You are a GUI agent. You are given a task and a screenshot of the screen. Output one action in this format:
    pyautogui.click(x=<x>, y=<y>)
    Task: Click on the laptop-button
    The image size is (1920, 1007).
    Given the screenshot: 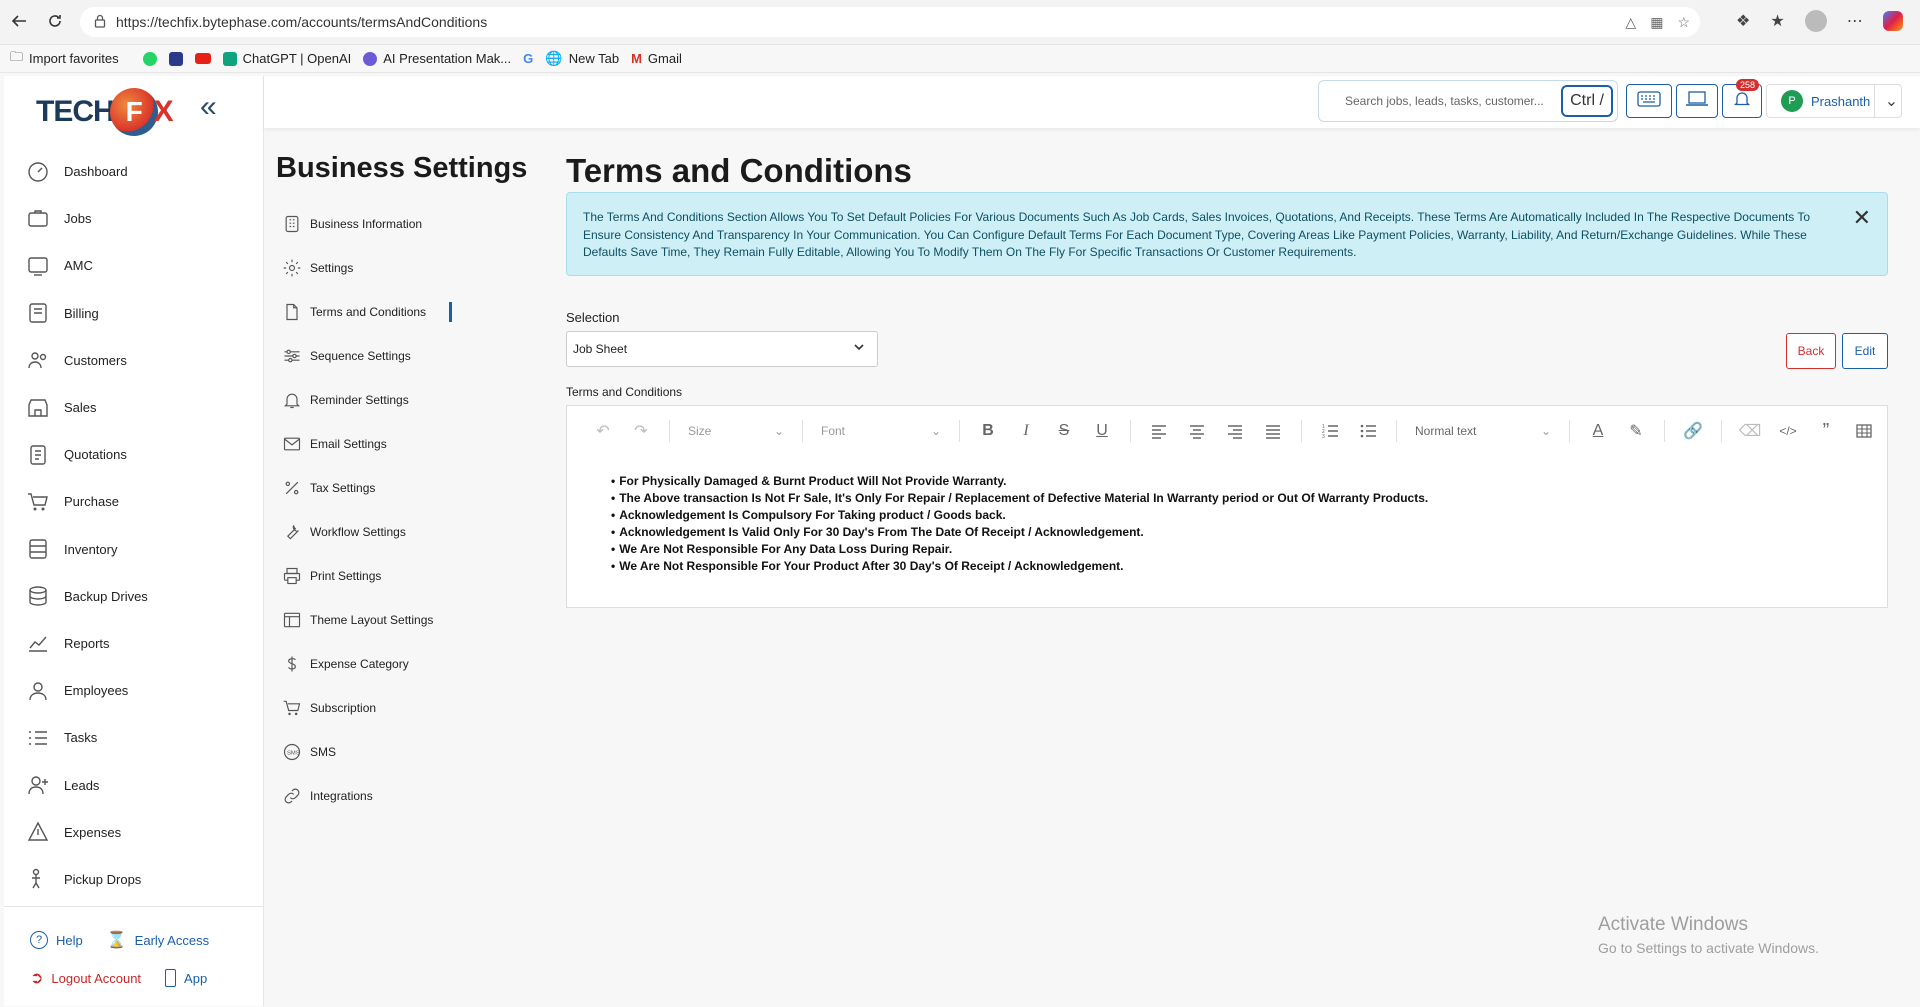 What is the action you would take?
    pyautogui.click(x=1697, y=101)
    